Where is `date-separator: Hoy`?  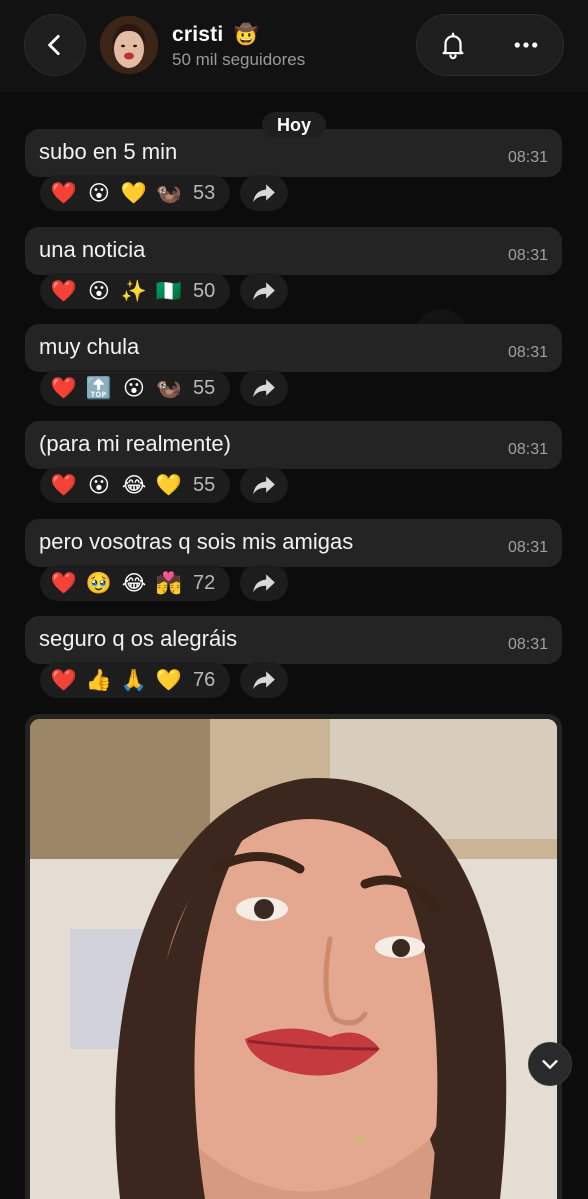
date-separator: Hoy is located at coordinates (294, 125).